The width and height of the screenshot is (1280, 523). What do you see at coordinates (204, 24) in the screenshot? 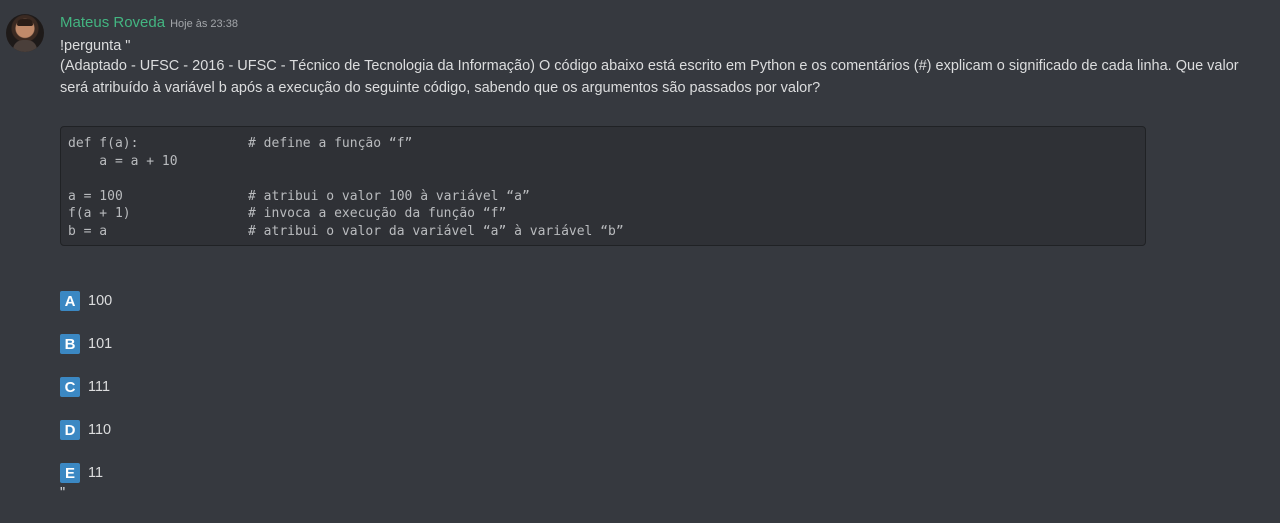
I see `timestamp: Hoje às 23:38` at bounding box center [204, 24].